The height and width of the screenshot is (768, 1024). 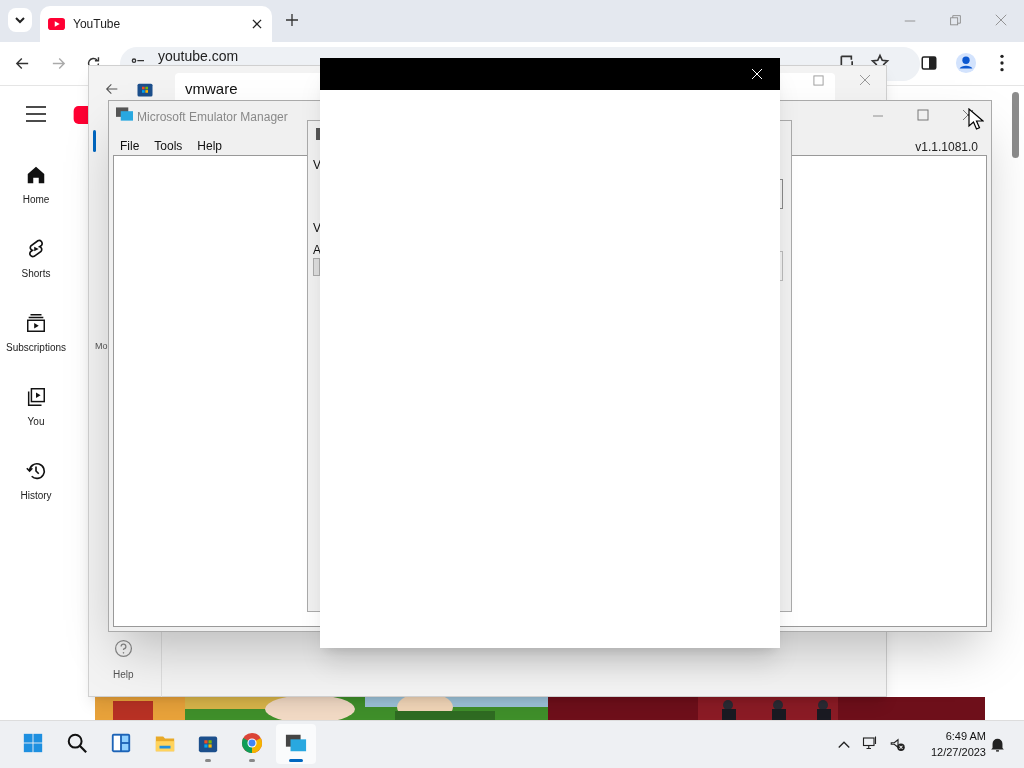 I want to click on sidebar-item-label: Home, so click(x=36, y=199).